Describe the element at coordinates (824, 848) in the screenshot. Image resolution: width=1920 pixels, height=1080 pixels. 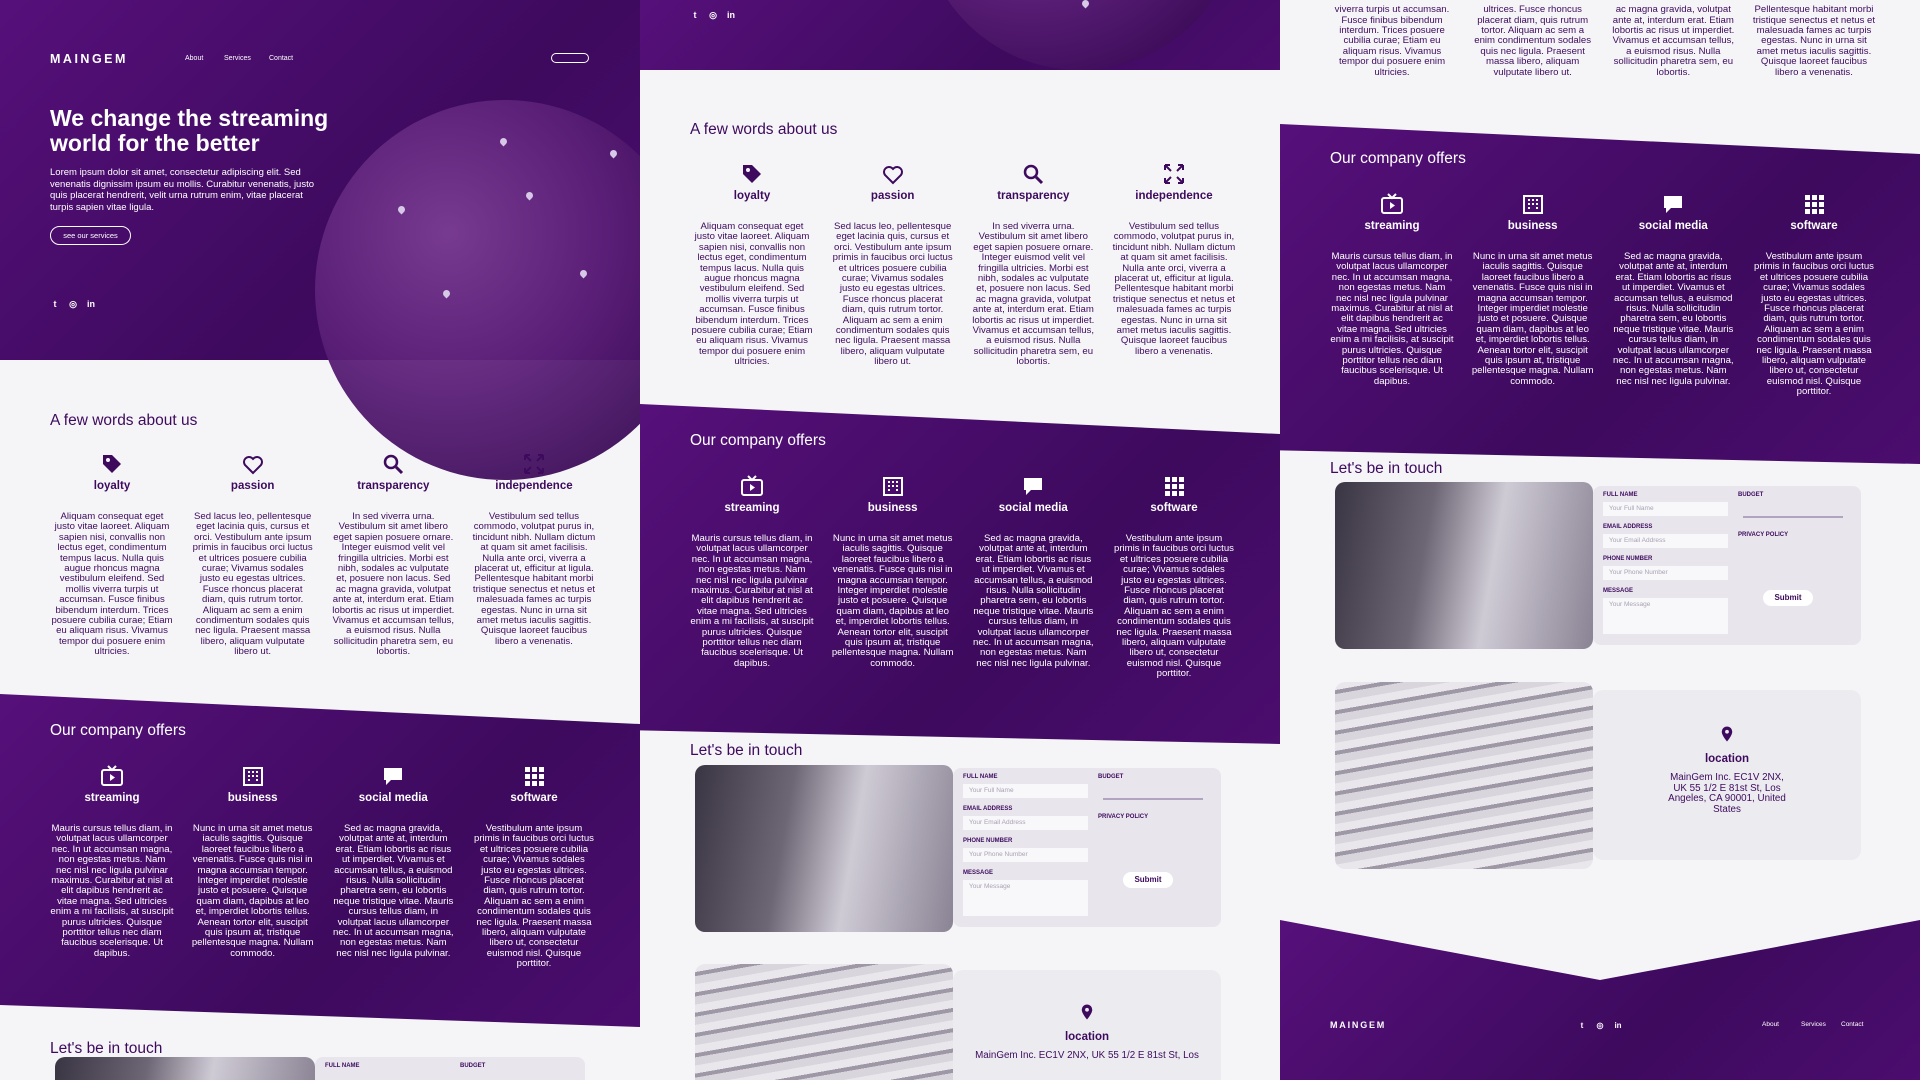
I see `team-photo` at that location.